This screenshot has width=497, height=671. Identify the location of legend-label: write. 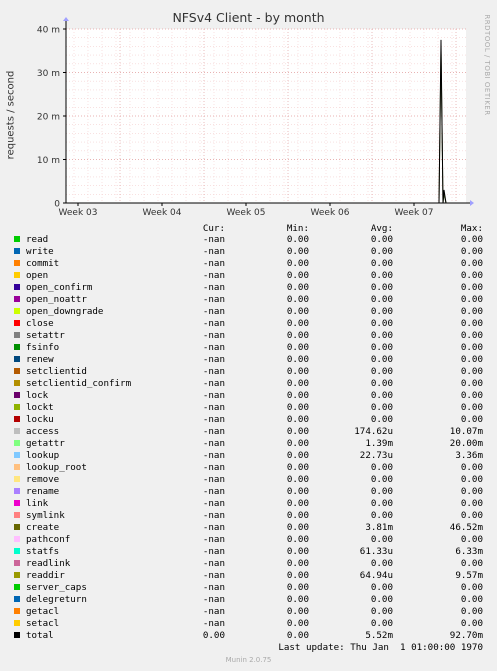
(40, 251).